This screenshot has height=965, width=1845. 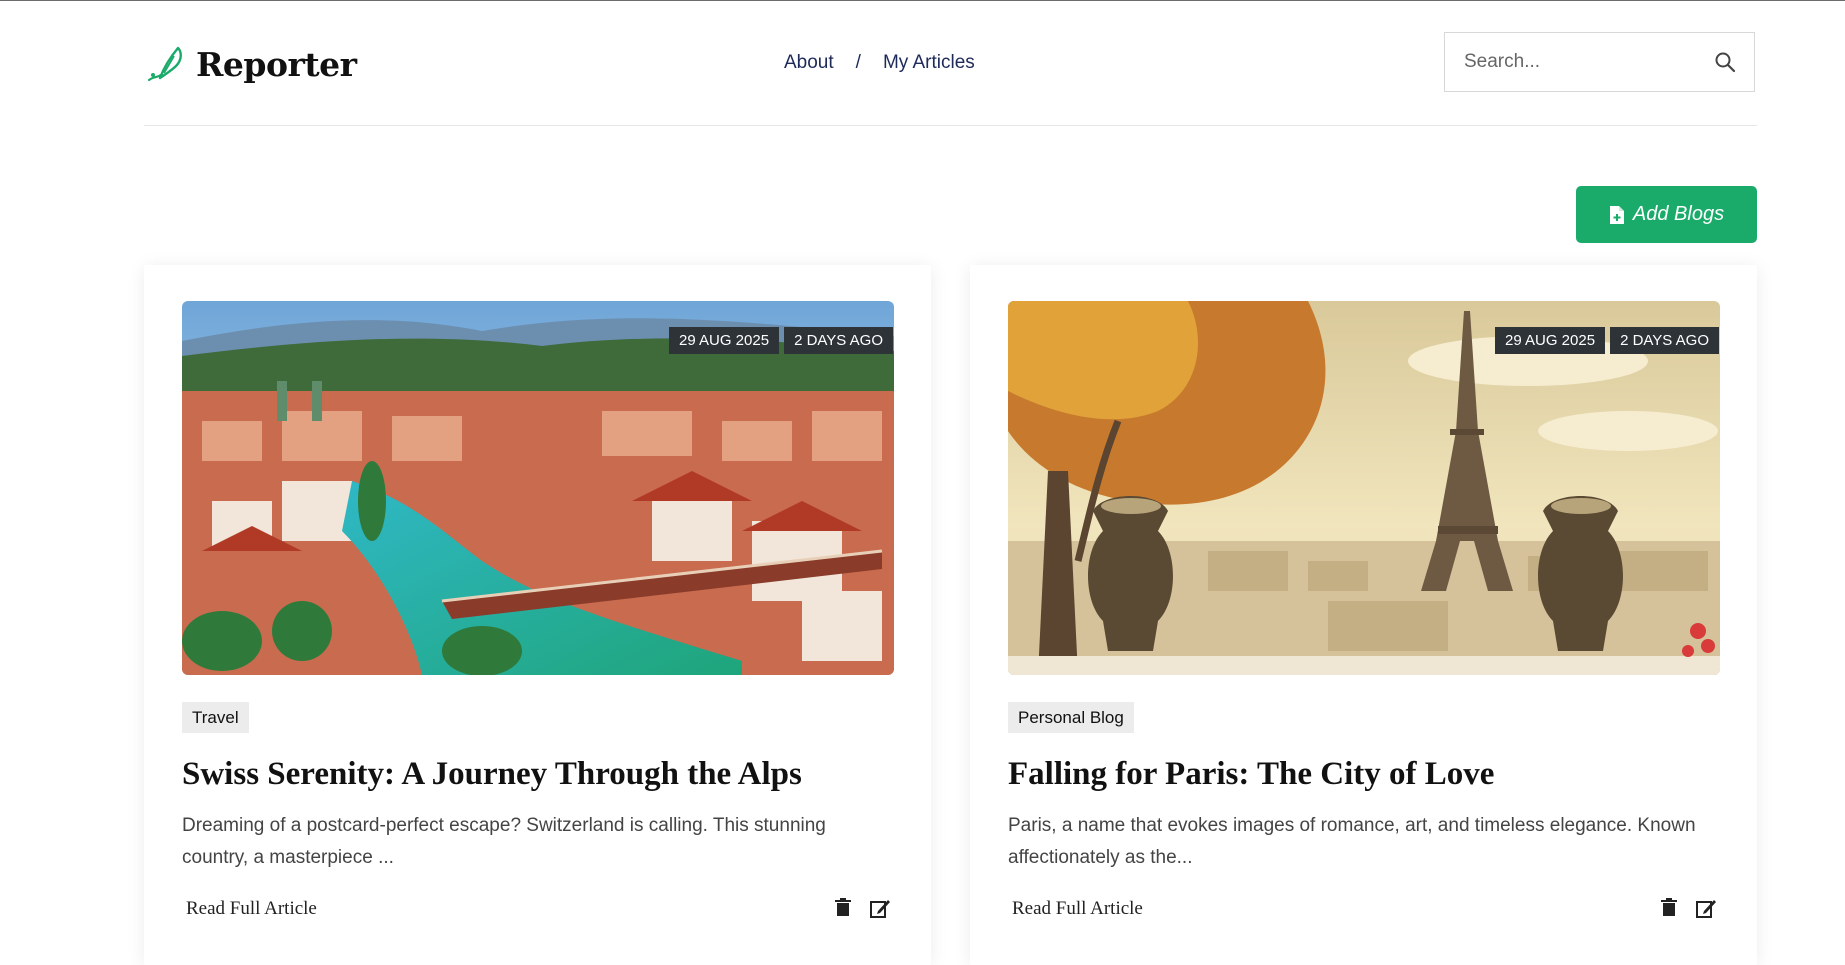 What do you see at coordinates (809, 63) in the screenshot?
I see `nav-about-link: About` at bounding box center [809, 63].